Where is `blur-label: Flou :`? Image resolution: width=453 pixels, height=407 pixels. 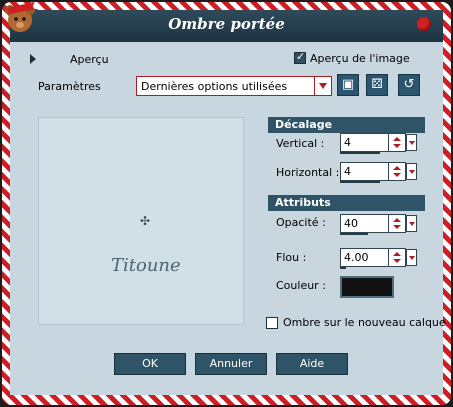 blur-label: Flou : is located at coordinates (291, 257).